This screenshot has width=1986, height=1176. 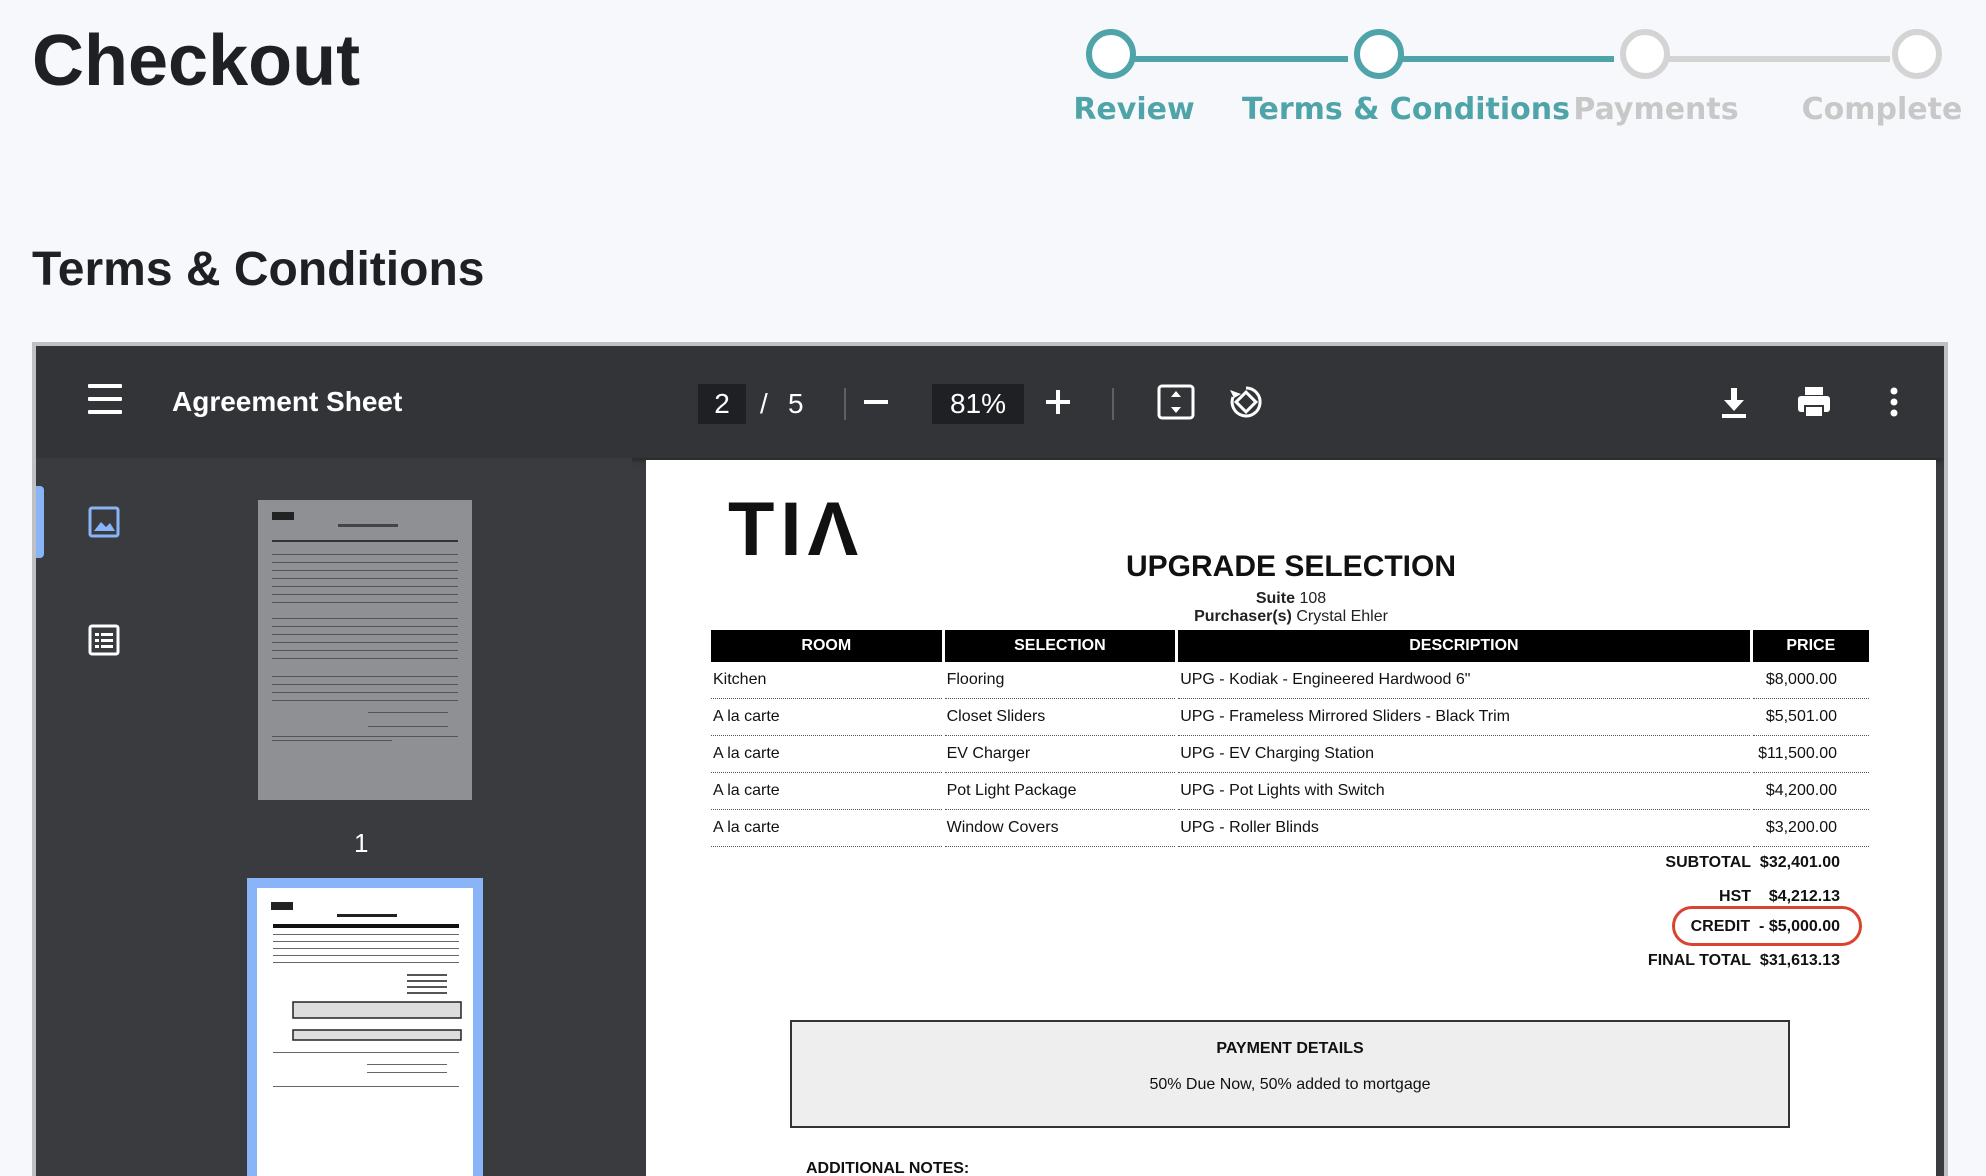 I want to click on column-header-description: DESCRIPTION, so click(x=1464, y=646).